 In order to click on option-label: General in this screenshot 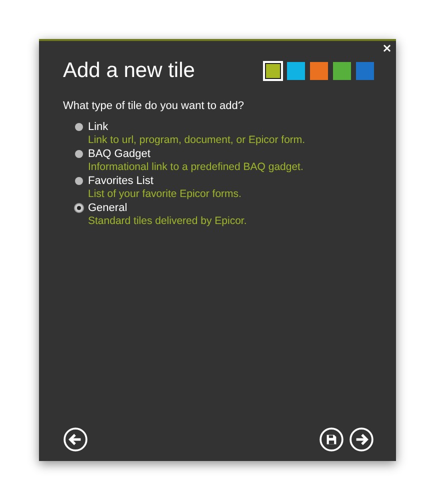, I will do `click(108, 208)`.